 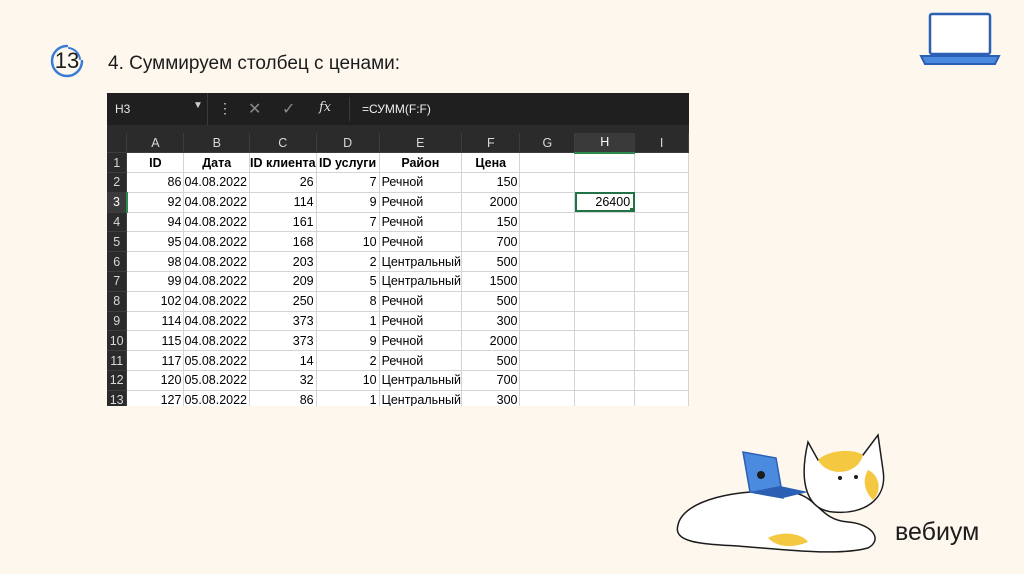 I want to click on cell: 2000, so click(x=491, y=341).